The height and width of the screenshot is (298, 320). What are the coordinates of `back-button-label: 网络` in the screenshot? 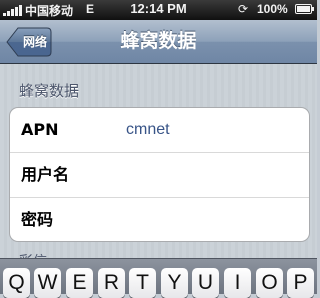 It's located at (34, 42).